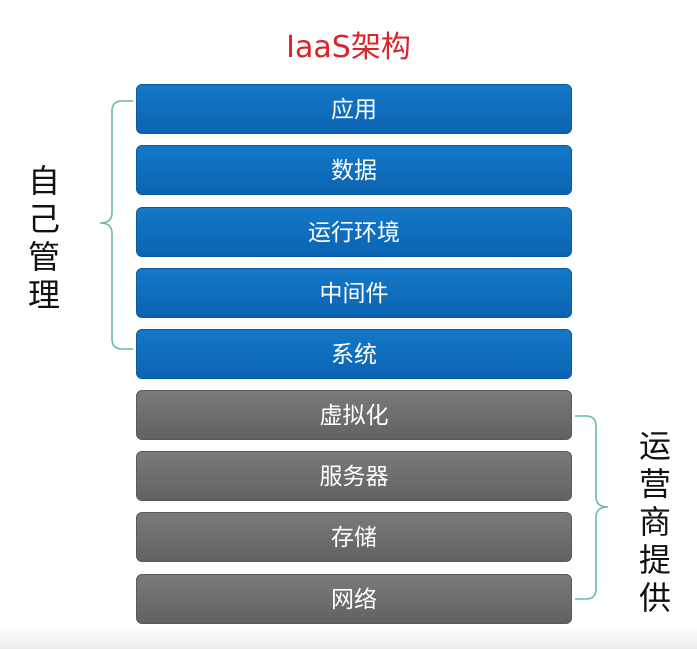  Describe the element at coordinates (354, 537) in the screenshot. I see `layer-storage: 存储` at that location.